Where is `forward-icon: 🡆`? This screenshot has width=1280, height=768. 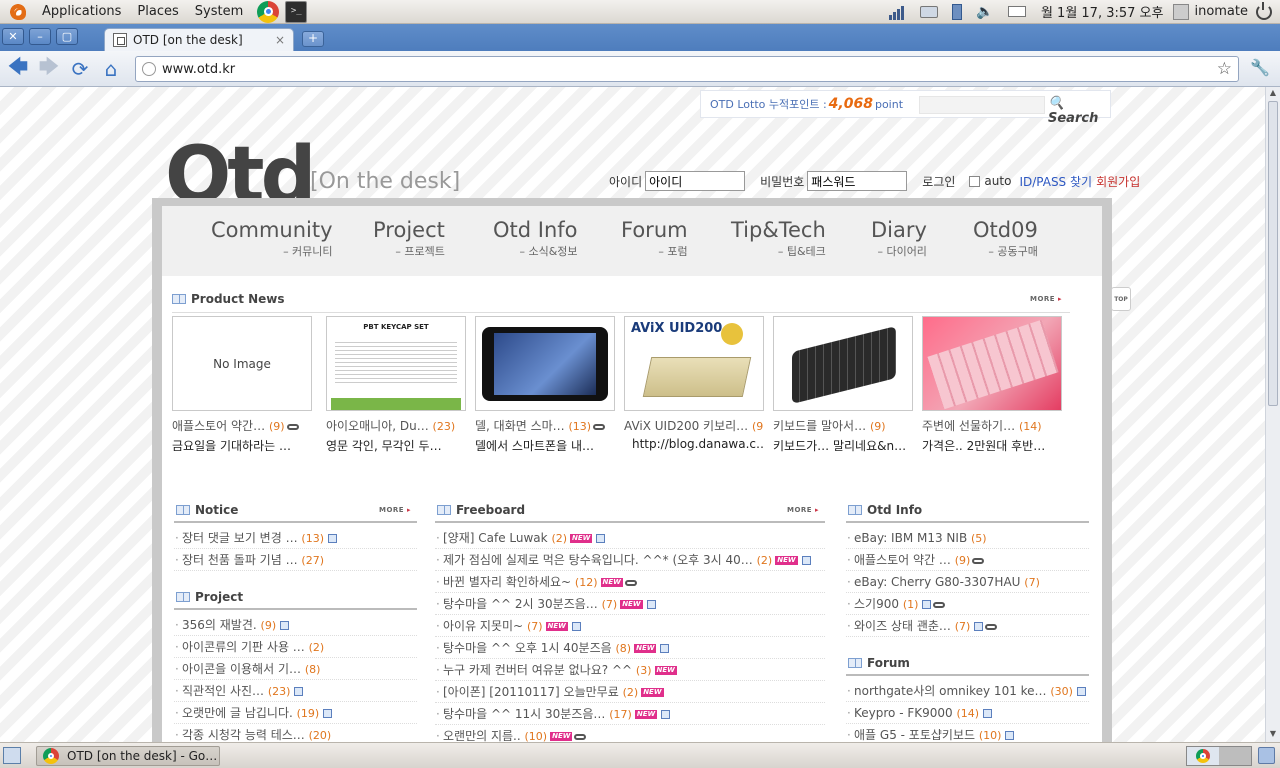 forward-icon: 🡆 is located at coordinates (49, 68).